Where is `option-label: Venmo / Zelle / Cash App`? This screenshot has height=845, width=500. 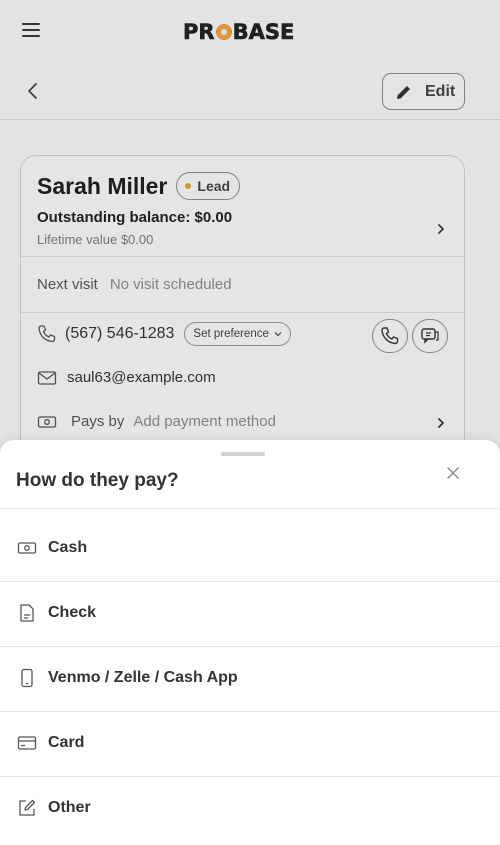 option-label: Venmo / Zelle / Cash App is located at coordinates (143, 677).